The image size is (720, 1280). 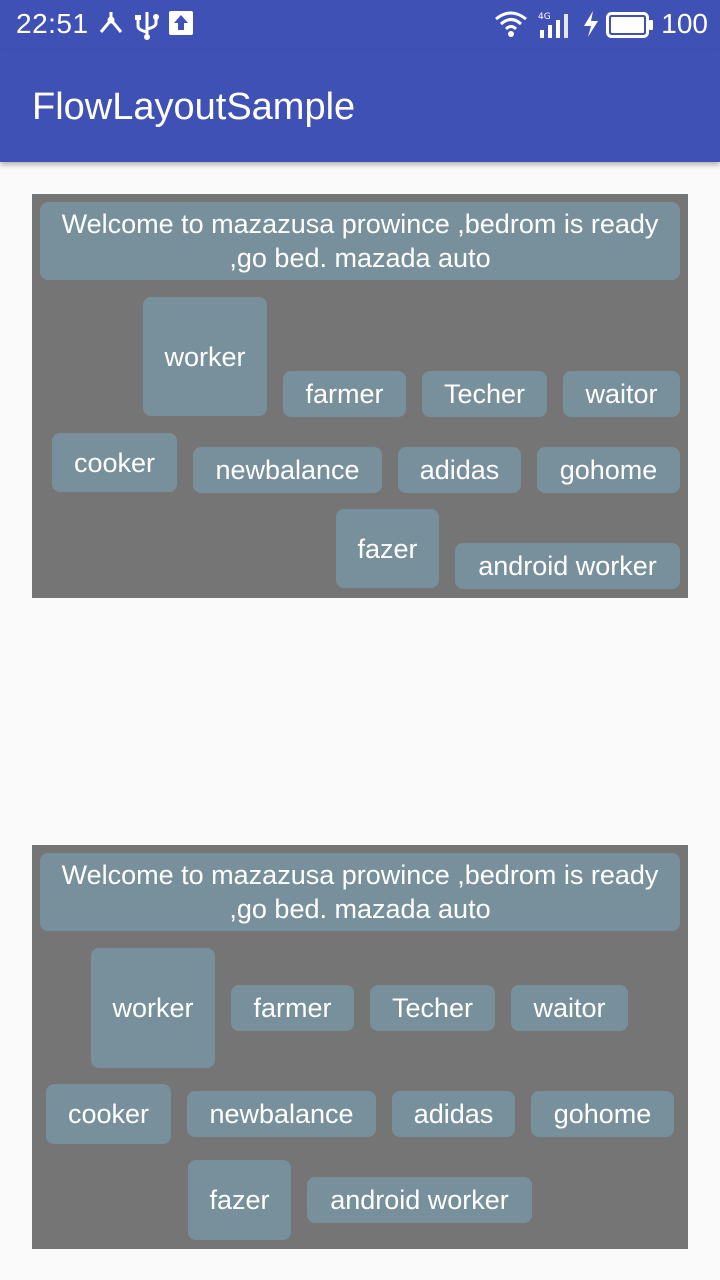 What do you see at coordinates (111, 26) in the screenshot?
I see `share-icon` at bounding box center [111, 26].